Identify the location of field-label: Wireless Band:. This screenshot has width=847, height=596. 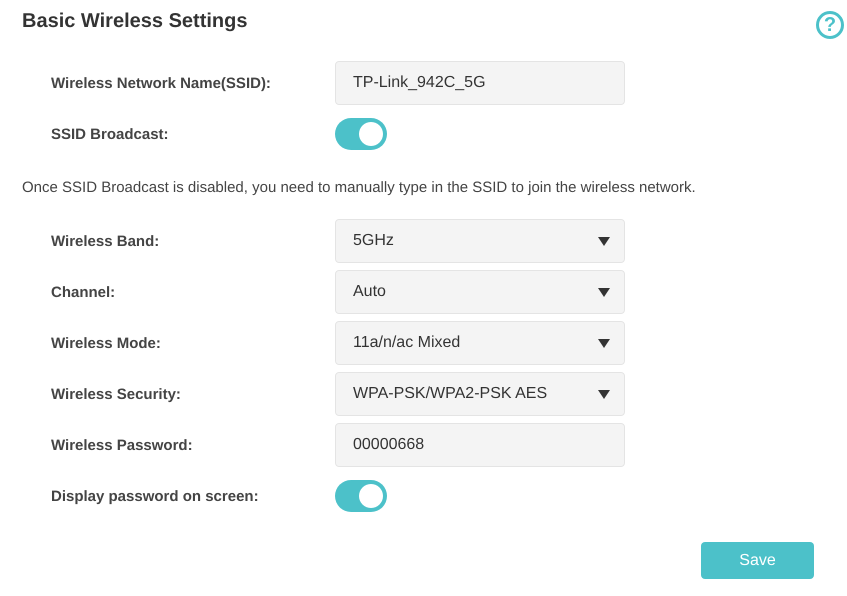
(105, 241).